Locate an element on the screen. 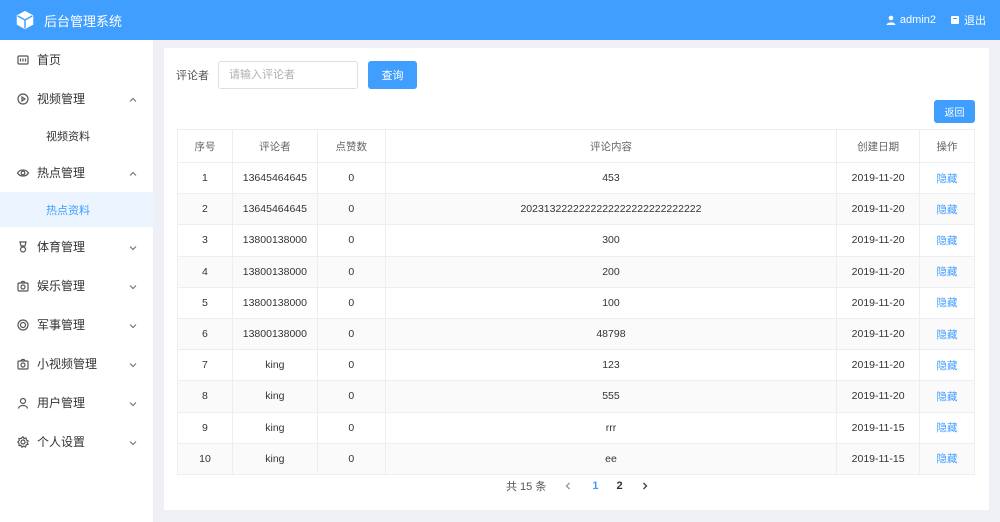 Image resolution: width=1000 pixels, height=522 pixels. medal-icon is located at coordinates (23, 246).